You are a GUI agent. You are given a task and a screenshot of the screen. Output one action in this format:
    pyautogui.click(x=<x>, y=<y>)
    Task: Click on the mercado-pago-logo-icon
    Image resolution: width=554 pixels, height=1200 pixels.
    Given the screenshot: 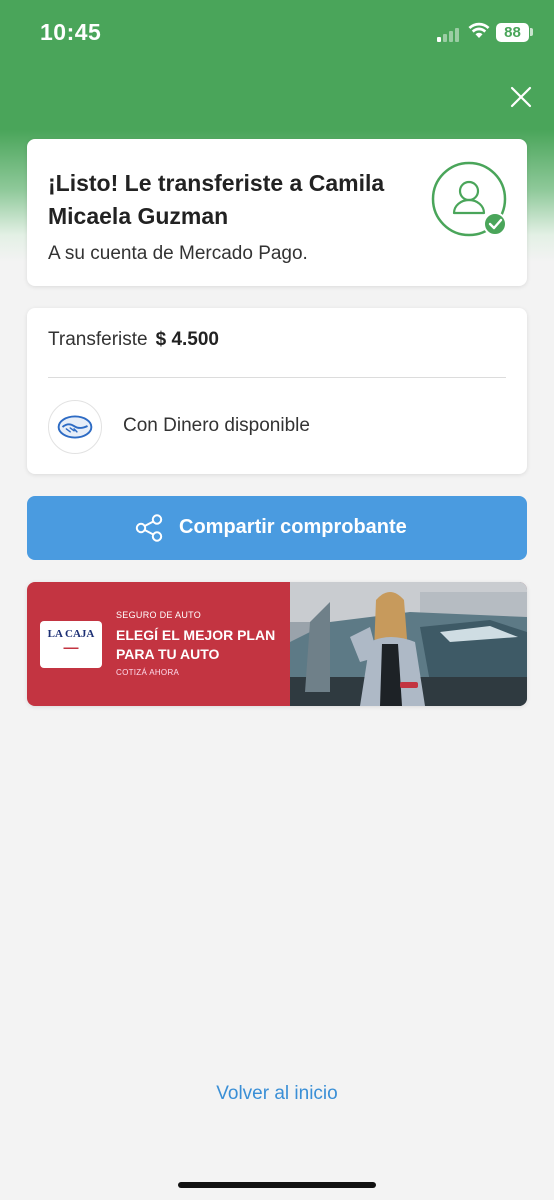 What is the action you would take?
    pyautogui.click(x=75, y=427)
    